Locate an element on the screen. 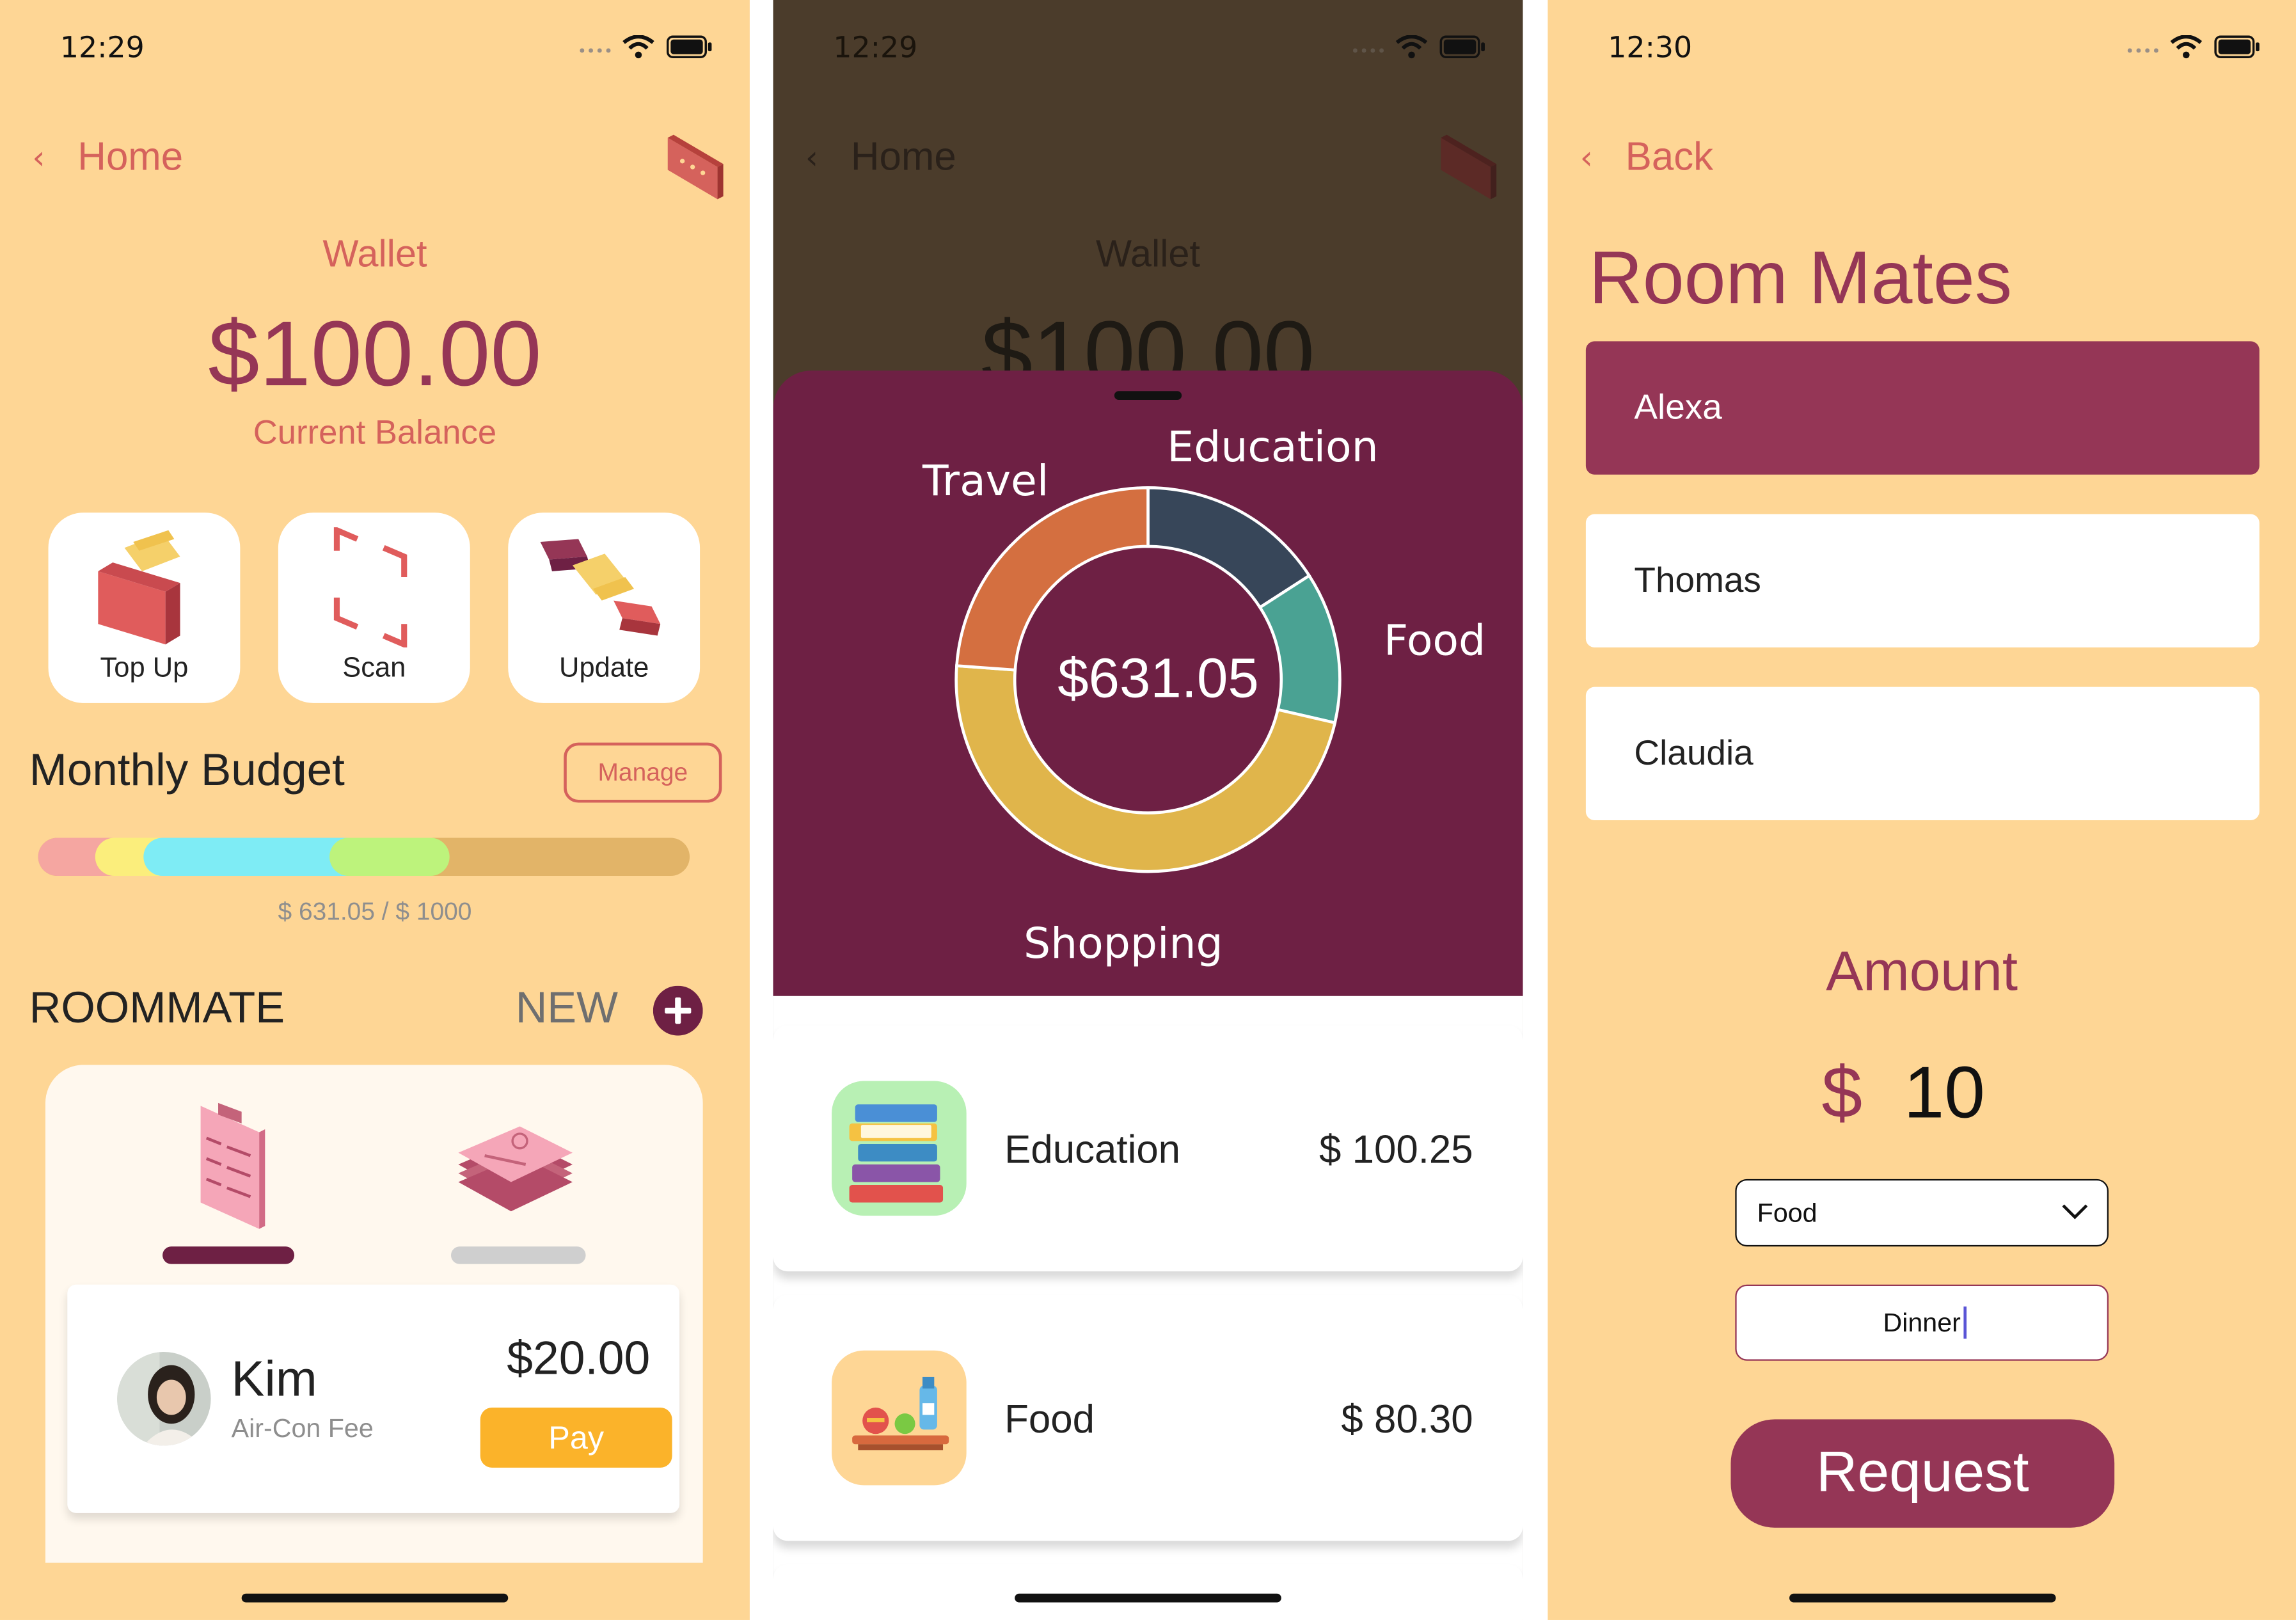 This screenshot has height=1620, width=2296. amount-input: 10 is located at coordinates (1945, 1092).